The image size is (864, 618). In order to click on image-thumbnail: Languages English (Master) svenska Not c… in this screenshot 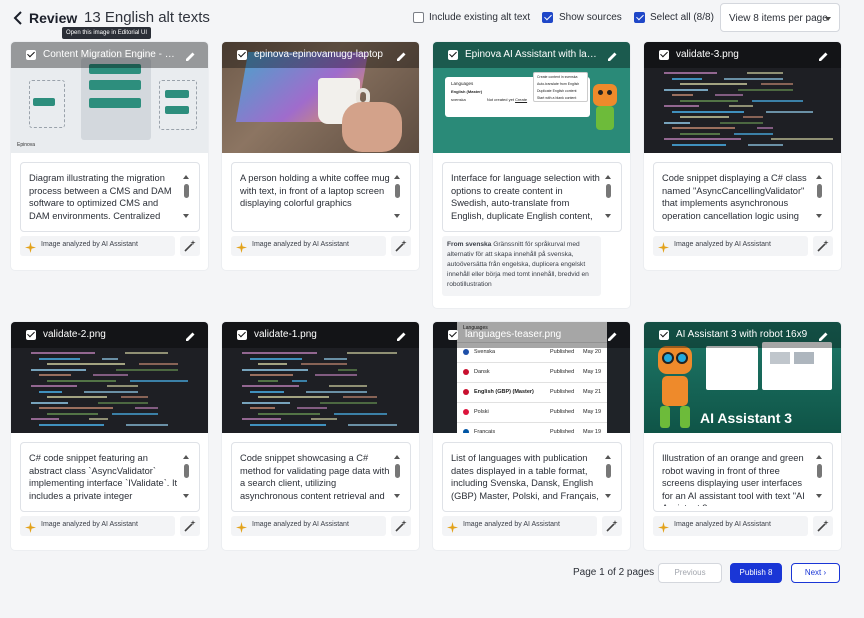, I will do `click(531, 97)`.